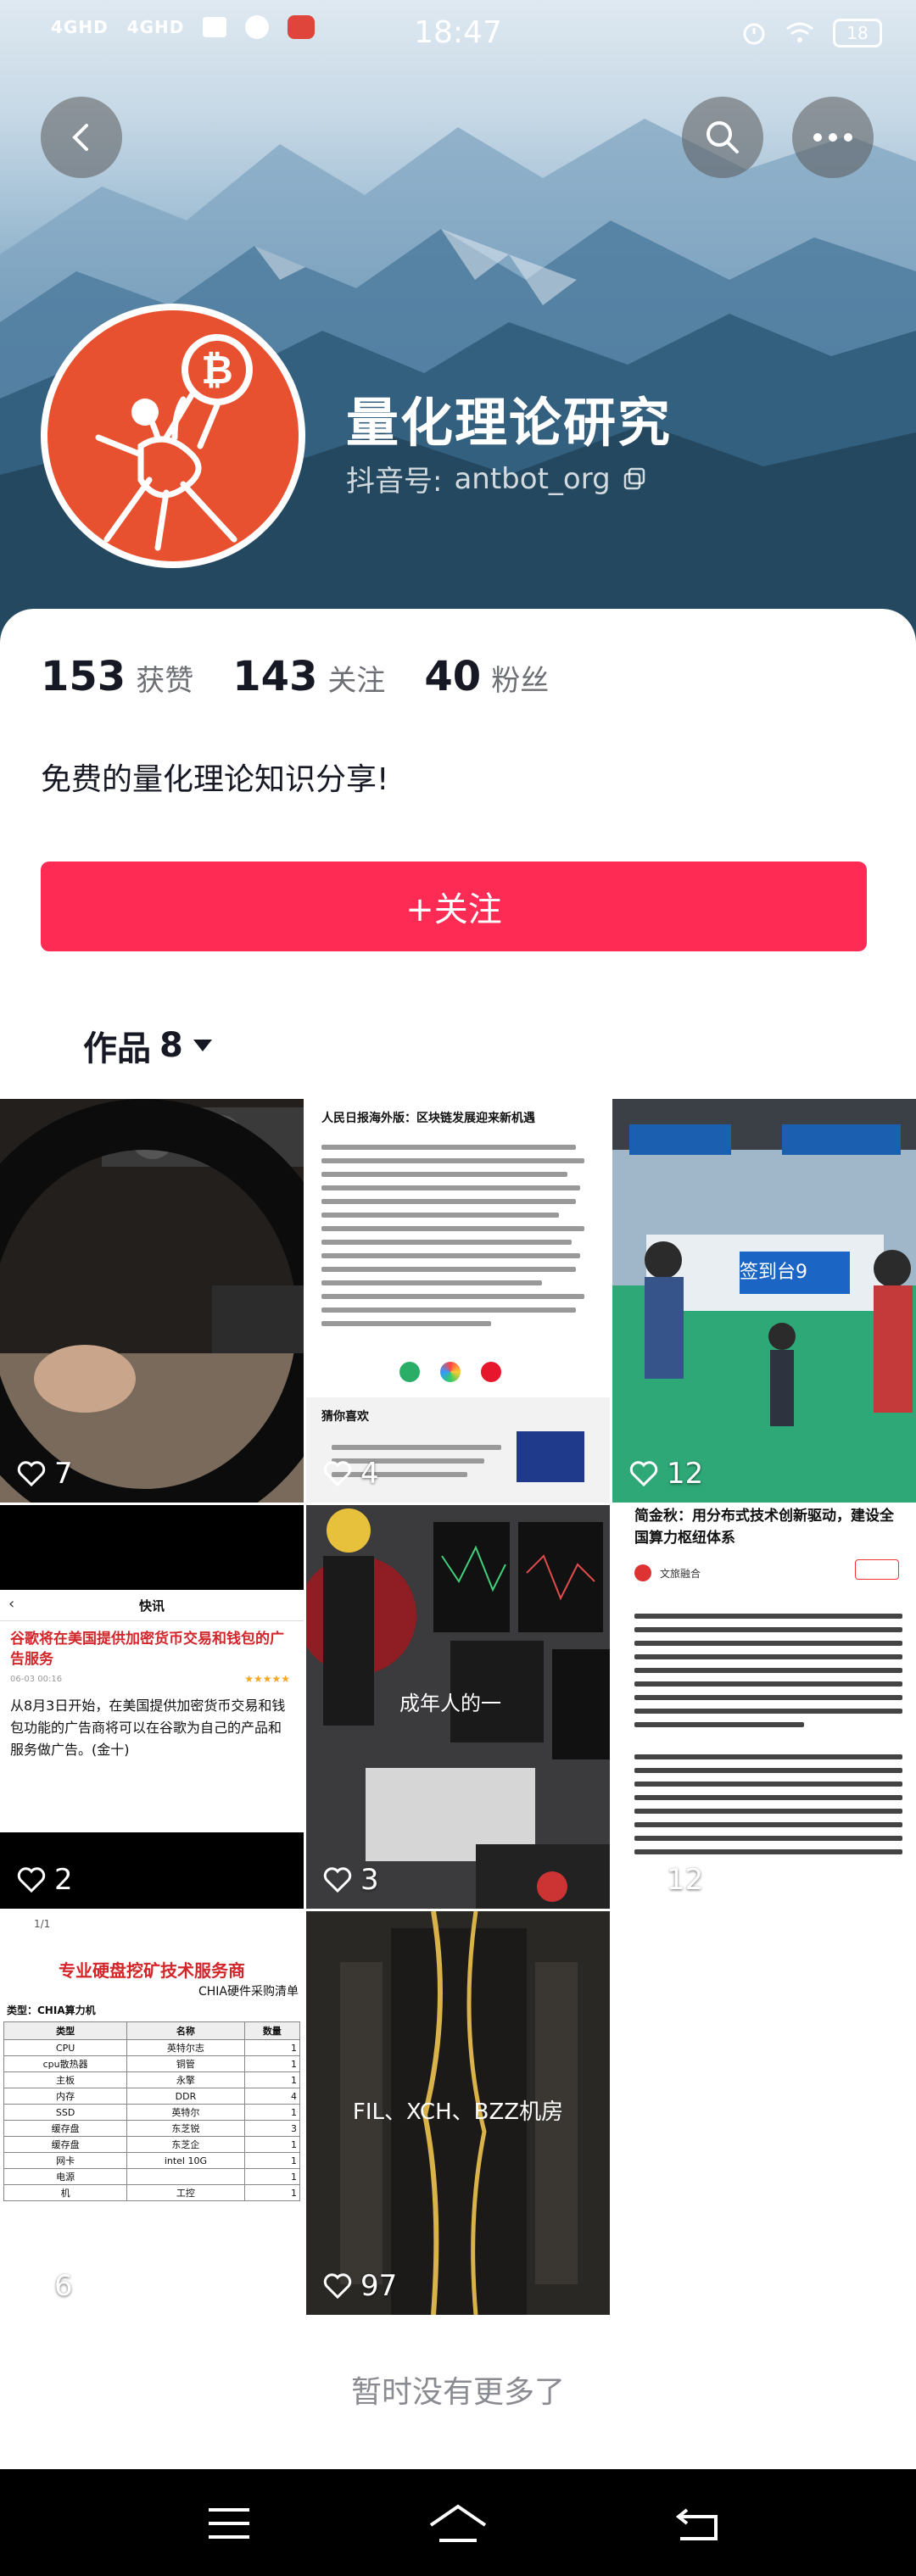  I want to click on profile-handle: 抖音号: antbot_org, so click(496, 479).